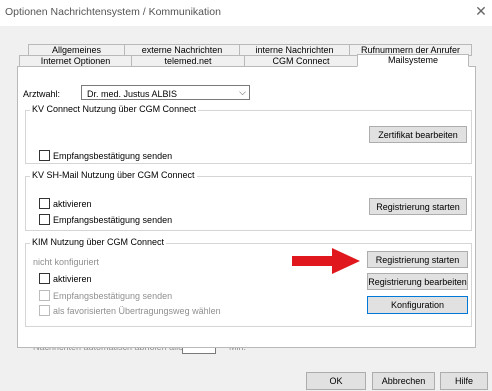  What do you see at coordinates (481, 11) in the screenshot?
I see `close-icon: ✕` at bounding box center [481, 11].